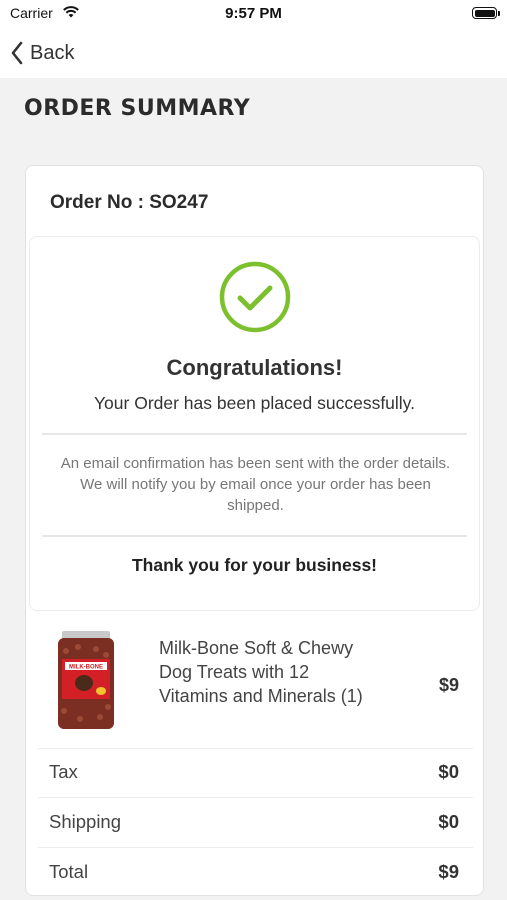 The image size is (507, 900). What do you see at coordinates (52, 52) in the screenshot?
I see `back-label: Back` at bounding box center [52, 52].